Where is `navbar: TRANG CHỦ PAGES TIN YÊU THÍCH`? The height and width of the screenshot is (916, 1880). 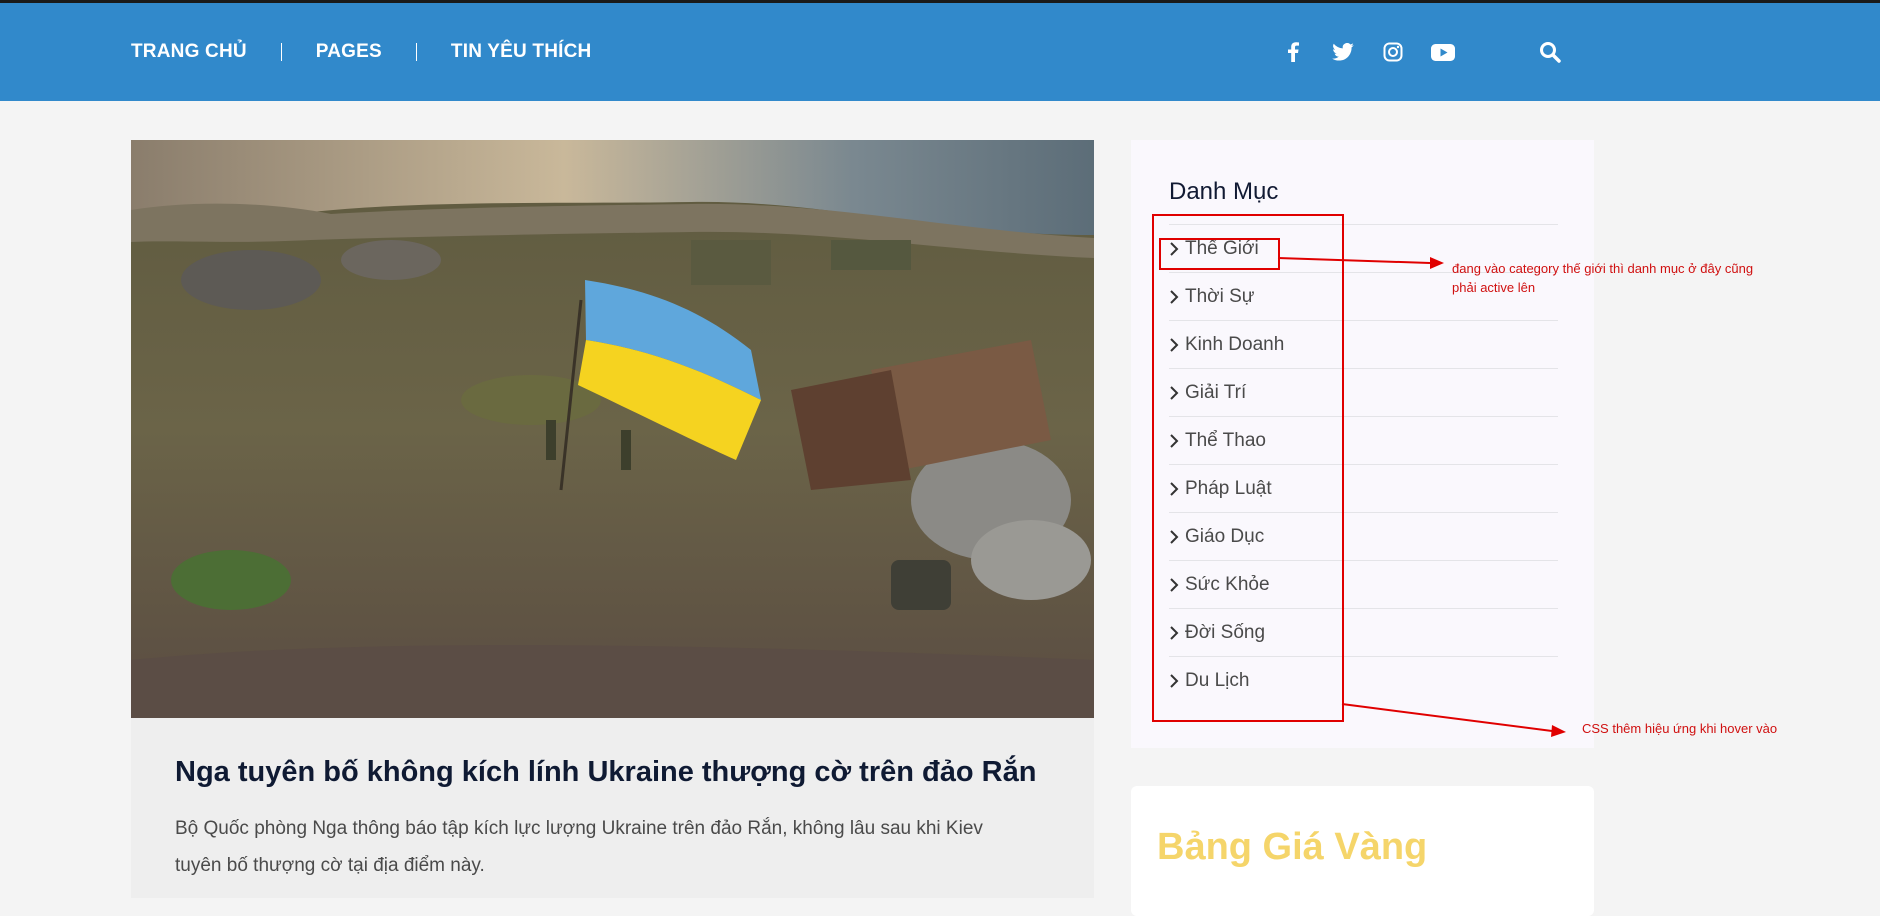
navbar: TRANG CHỦ PAGES TIN YÊU THÍCH is located at coordinates (940, 52).